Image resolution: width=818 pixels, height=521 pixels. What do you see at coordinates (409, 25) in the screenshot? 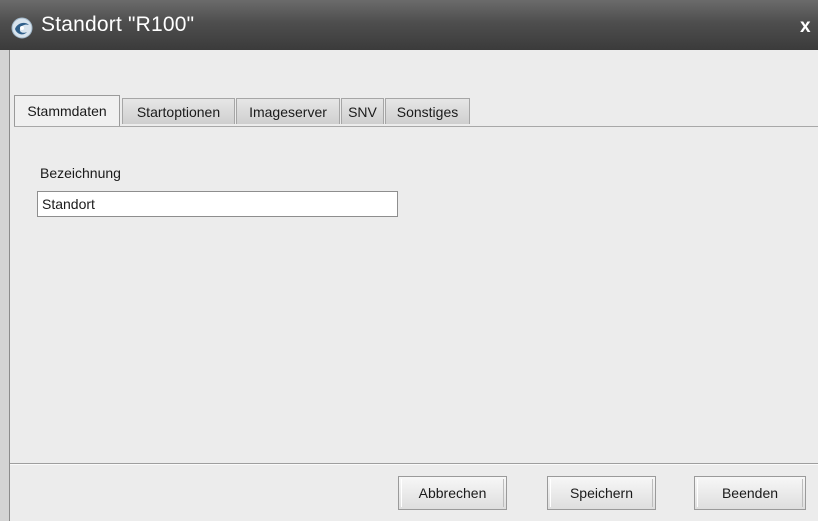
I see `title-bar: Standort "R100" x` at bounding box center [409, 25].